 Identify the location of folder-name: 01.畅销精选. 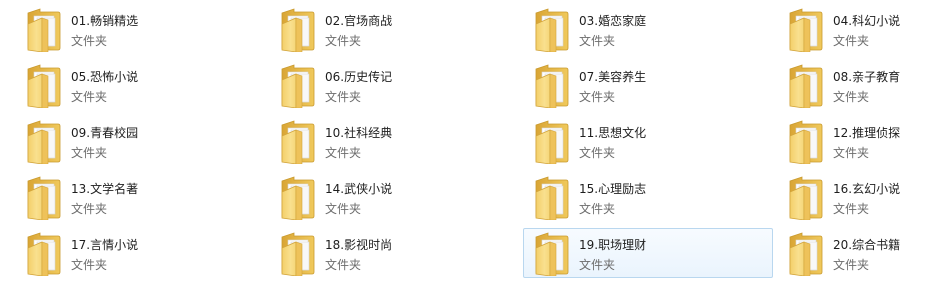
(105, 21).